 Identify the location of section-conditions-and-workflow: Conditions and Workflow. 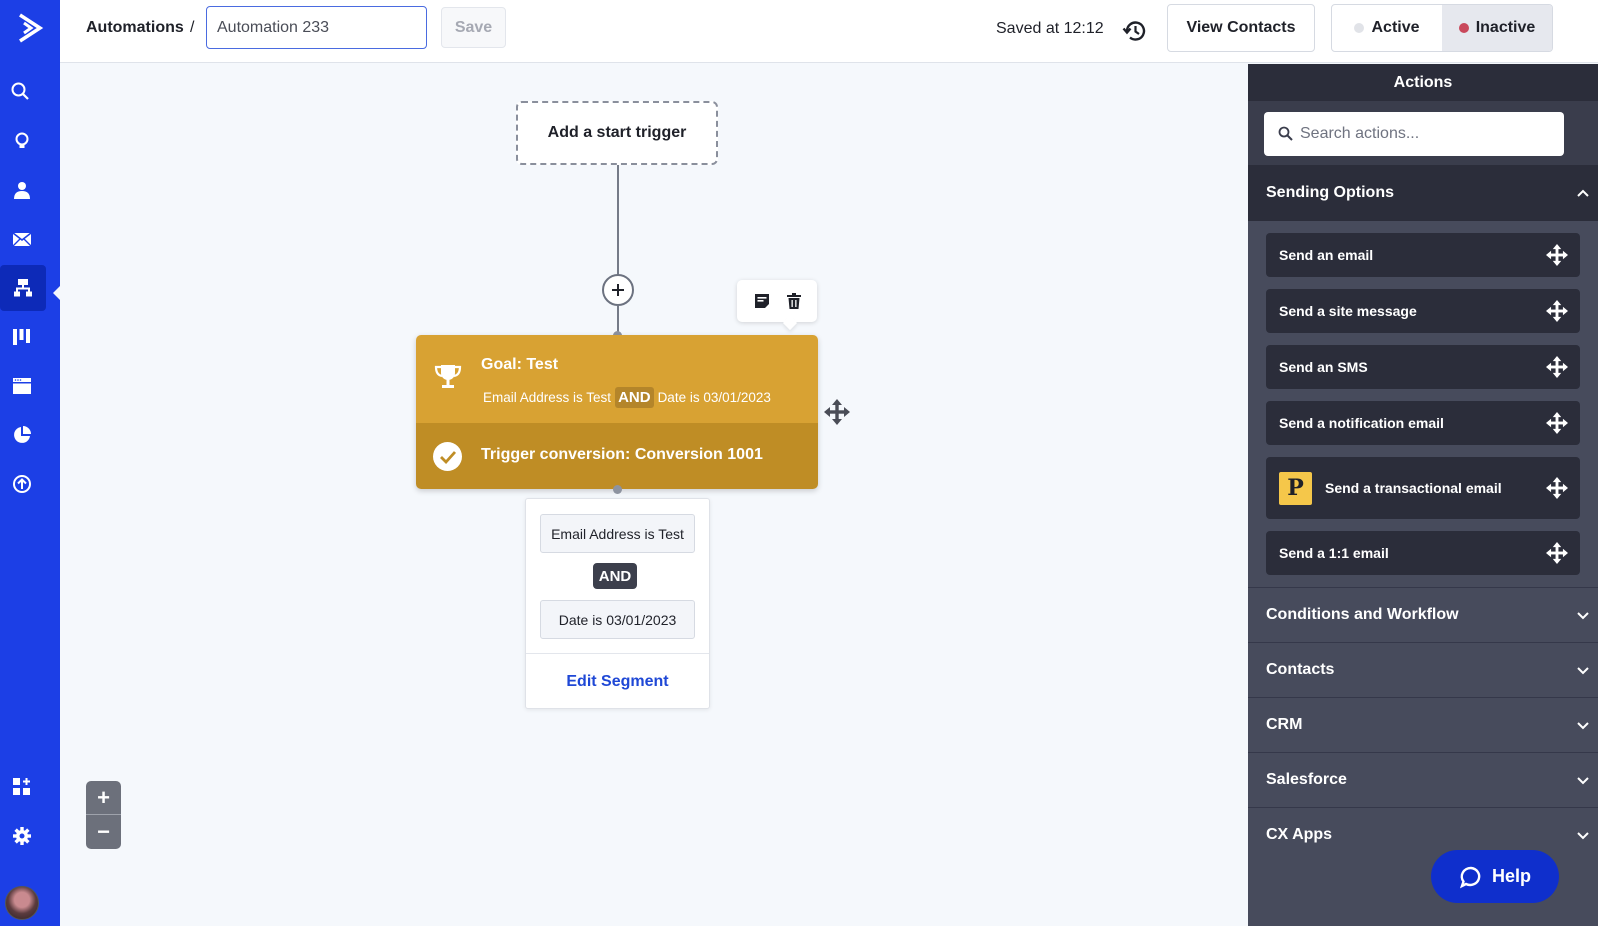
(1423, 614).